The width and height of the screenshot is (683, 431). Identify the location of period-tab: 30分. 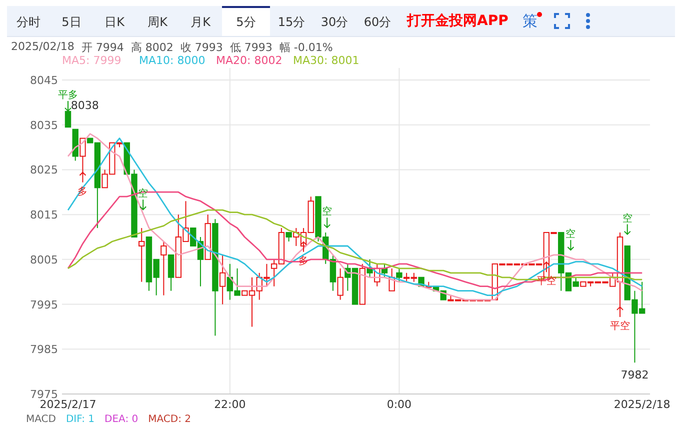
(334, 21).